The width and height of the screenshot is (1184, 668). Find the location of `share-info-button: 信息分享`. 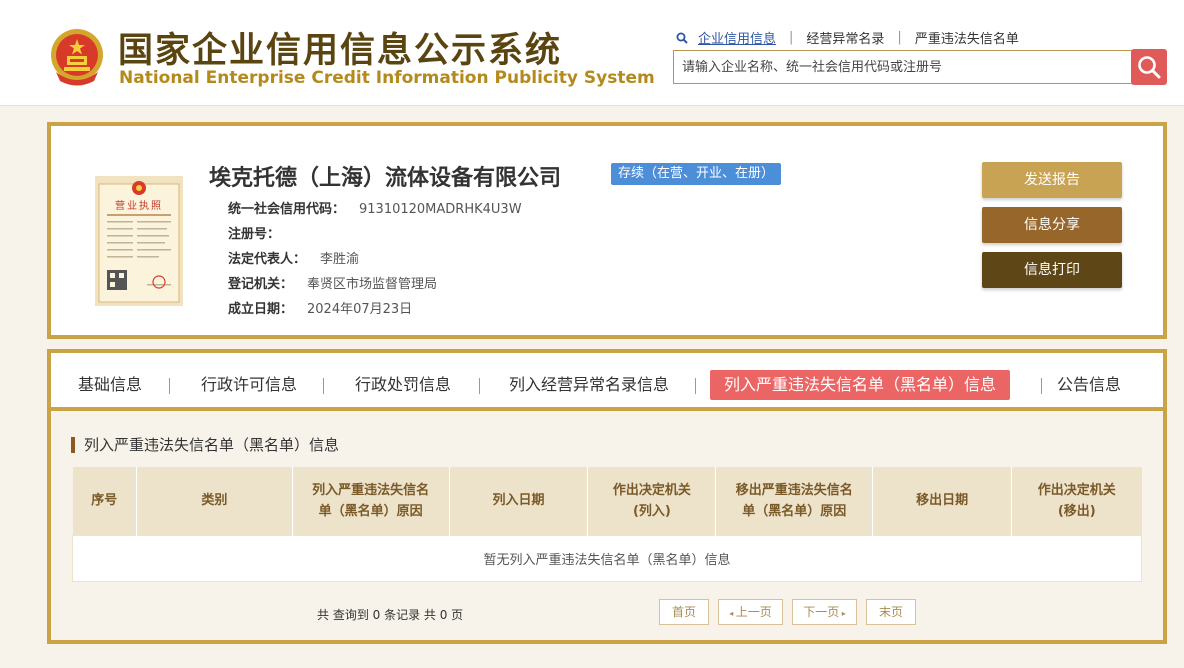

share-info-button: 信息分享 is located at coordinates (1052, 225).